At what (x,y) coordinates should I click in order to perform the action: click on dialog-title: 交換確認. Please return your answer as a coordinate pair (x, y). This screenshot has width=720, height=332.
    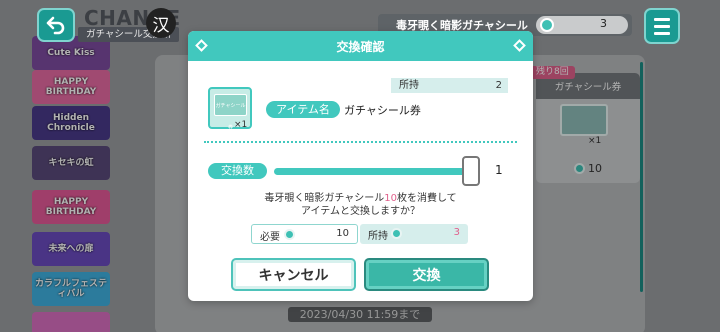
    Looking at the image, I should click on (360, 46).